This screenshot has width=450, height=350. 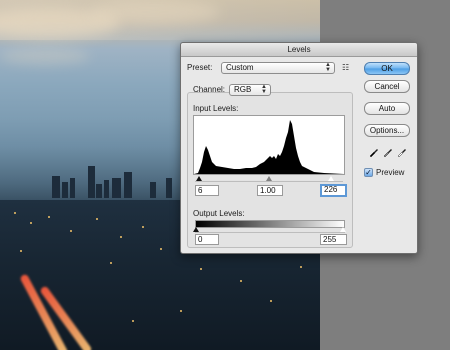 I want to click on histogram-fill, so click(x=269, y=147).